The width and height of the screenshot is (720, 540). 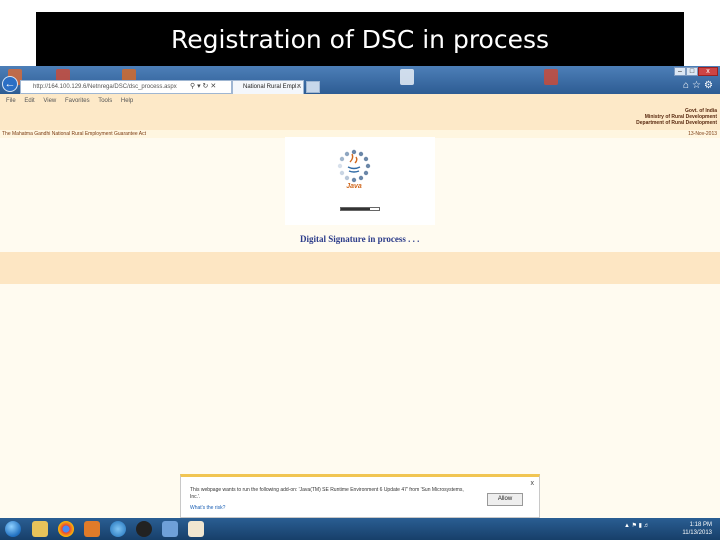 I want to click on gov-line: Department of Rural Development, so click(x=676, y=123).